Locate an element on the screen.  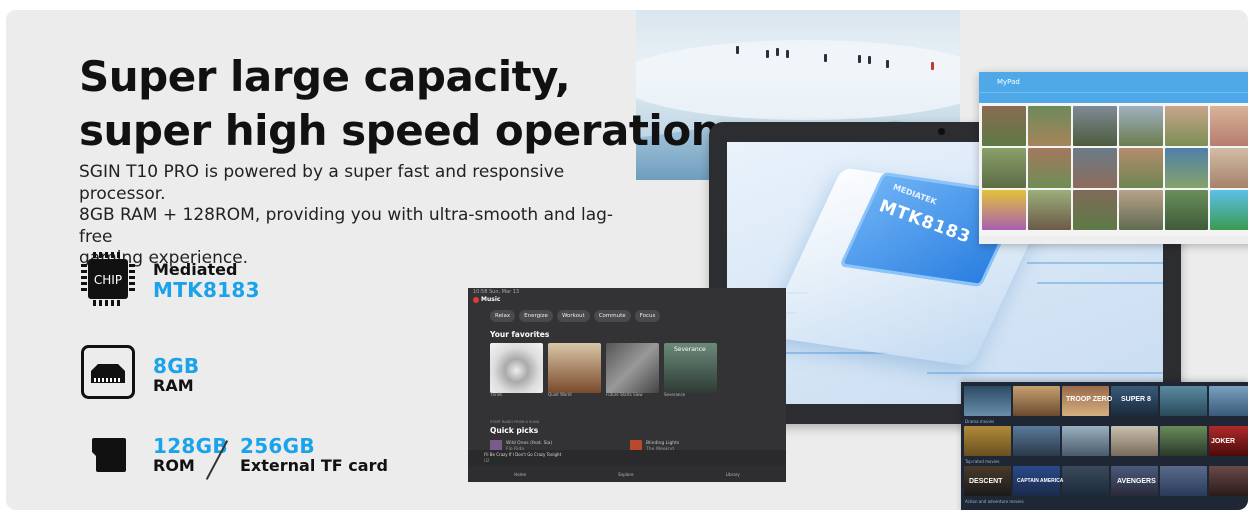
movie-title-joker: JOKER is located at coordinates (1223, 441).